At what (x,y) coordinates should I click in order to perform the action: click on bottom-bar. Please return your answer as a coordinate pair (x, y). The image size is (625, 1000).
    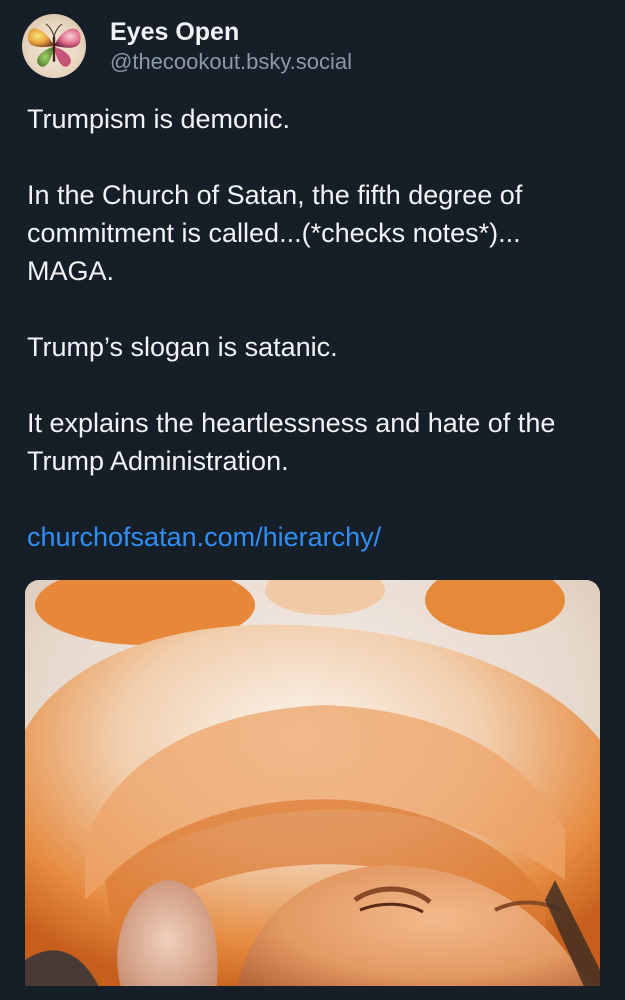
    Looking at the image, I should click on (312, 993).